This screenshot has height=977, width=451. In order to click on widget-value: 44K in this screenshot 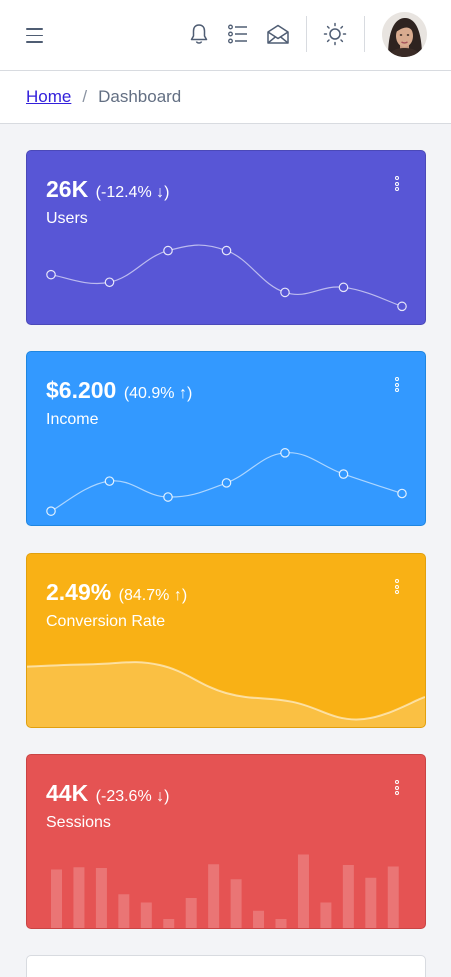, I will do `click(67, 793)`.